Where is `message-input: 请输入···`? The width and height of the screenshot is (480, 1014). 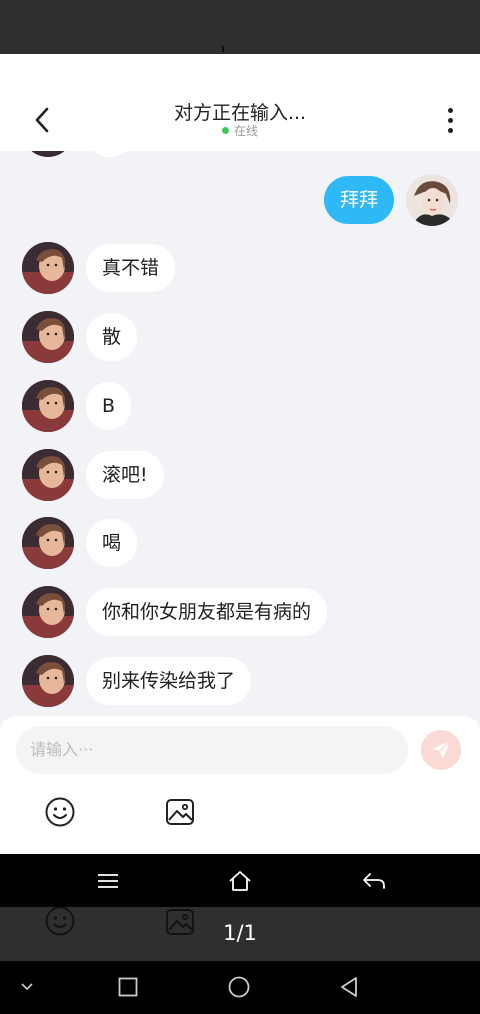
message-input: 请输入··· is located at coordinates (212, 750).